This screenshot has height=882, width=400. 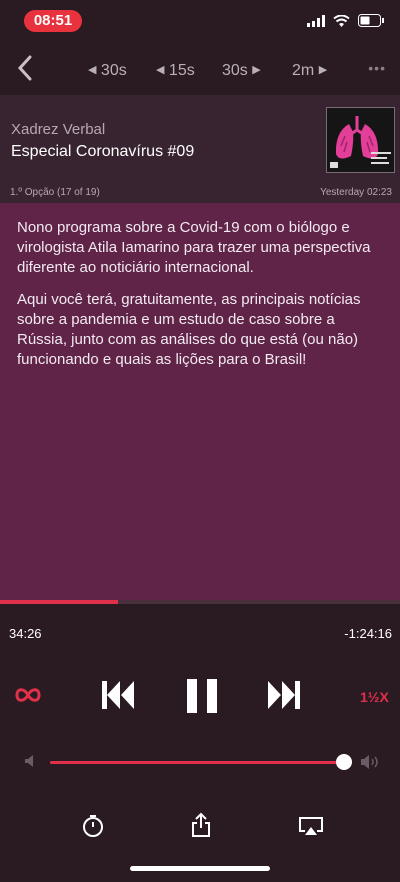 I want to click on skip-back-30-button: ◀ 30s, so click(x=107, y=71).